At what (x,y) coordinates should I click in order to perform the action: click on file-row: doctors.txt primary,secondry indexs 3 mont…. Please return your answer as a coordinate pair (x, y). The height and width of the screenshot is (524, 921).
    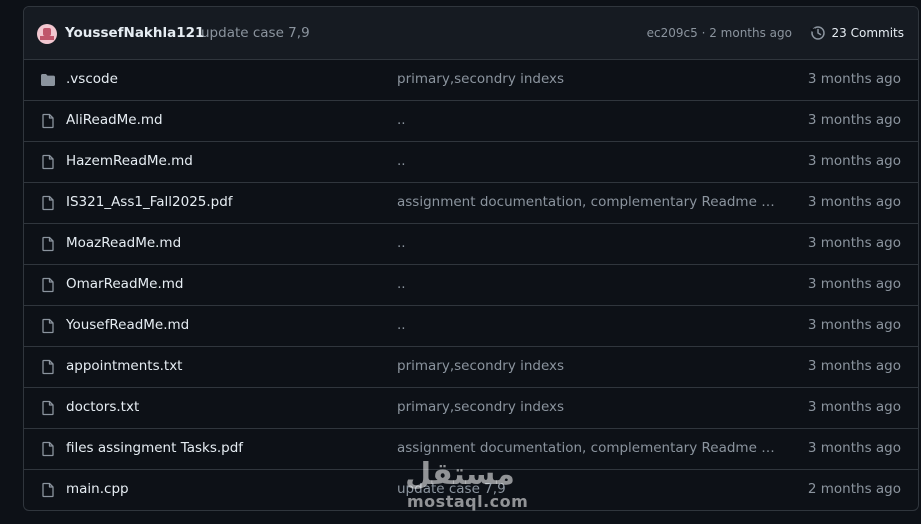
    Looking at the image, I should click on (471, 408).